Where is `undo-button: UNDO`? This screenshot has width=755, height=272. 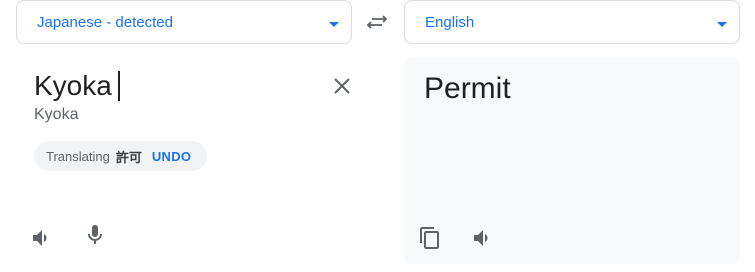 undo-button: UNDO is located at coordinates (171, 156).